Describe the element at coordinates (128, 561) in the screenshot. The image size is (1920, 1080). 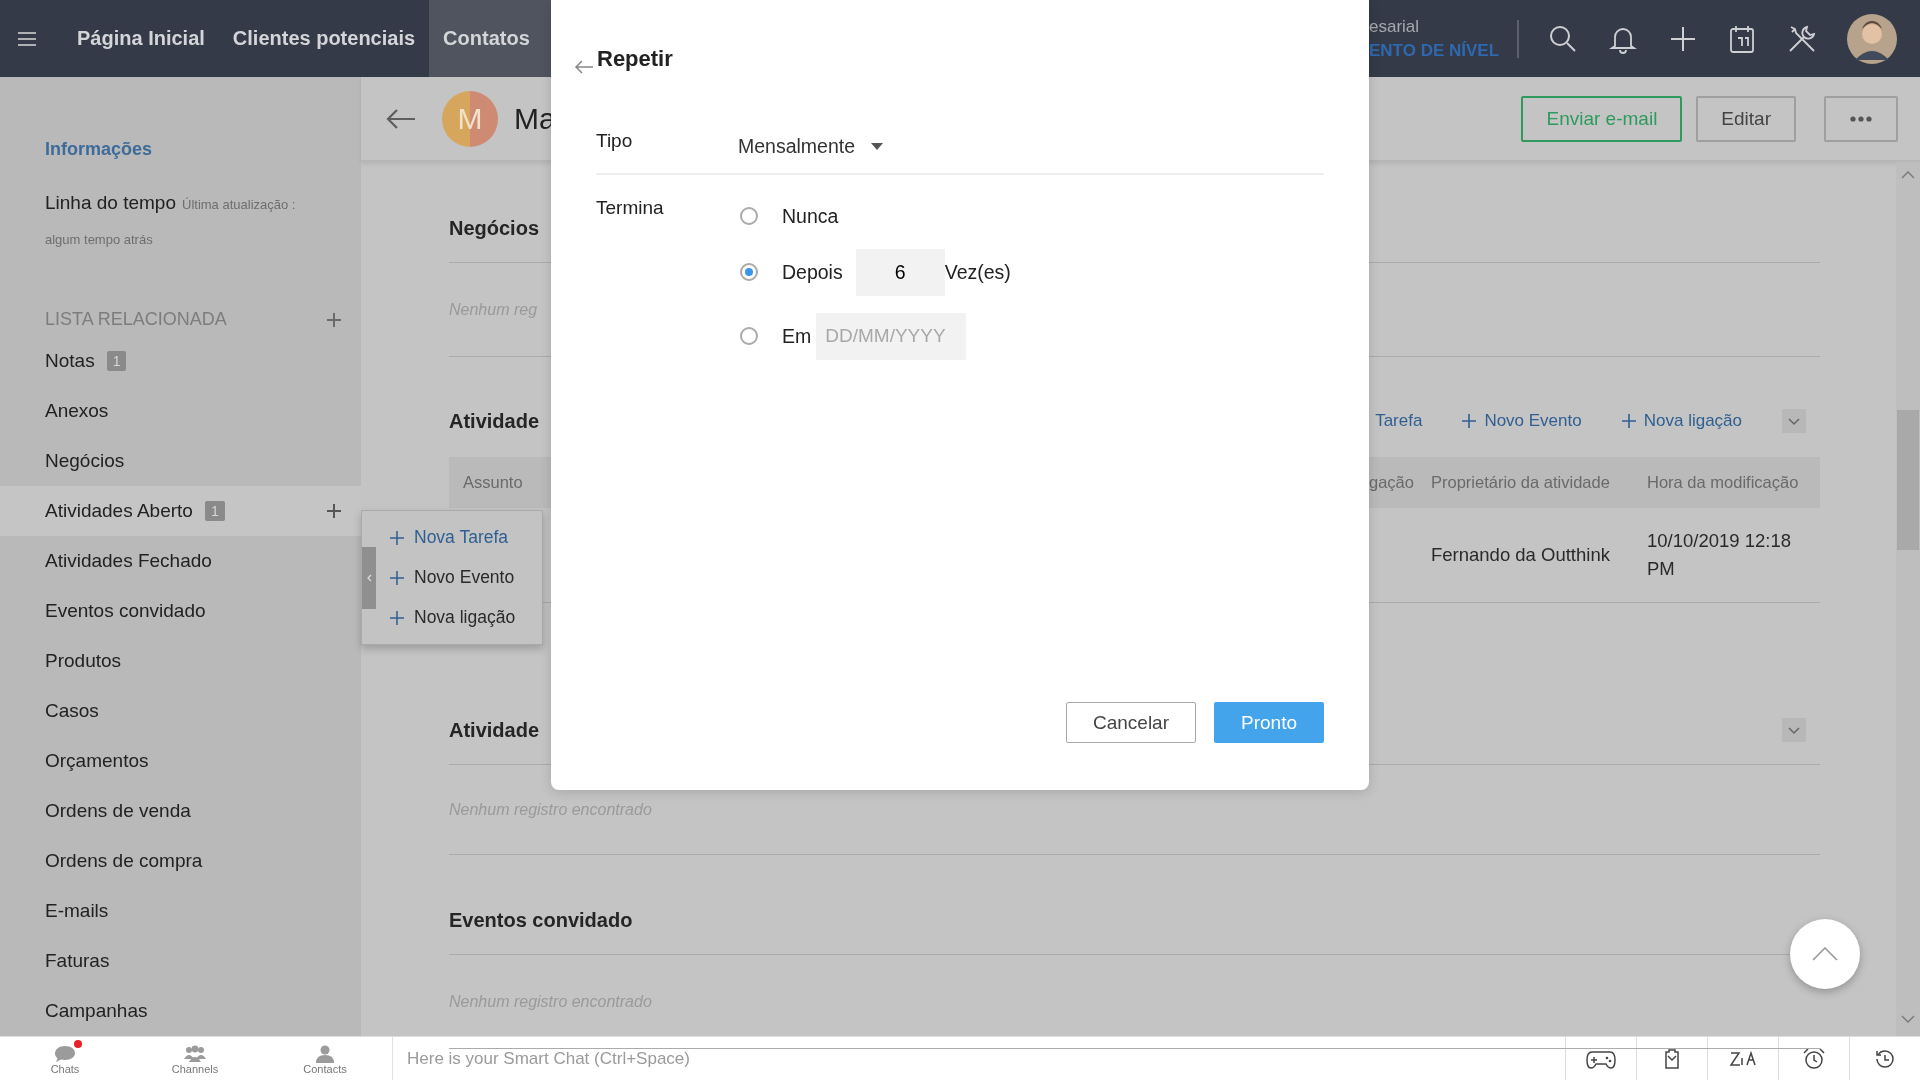
I see `item-label: Atividades Fechado` at that location.